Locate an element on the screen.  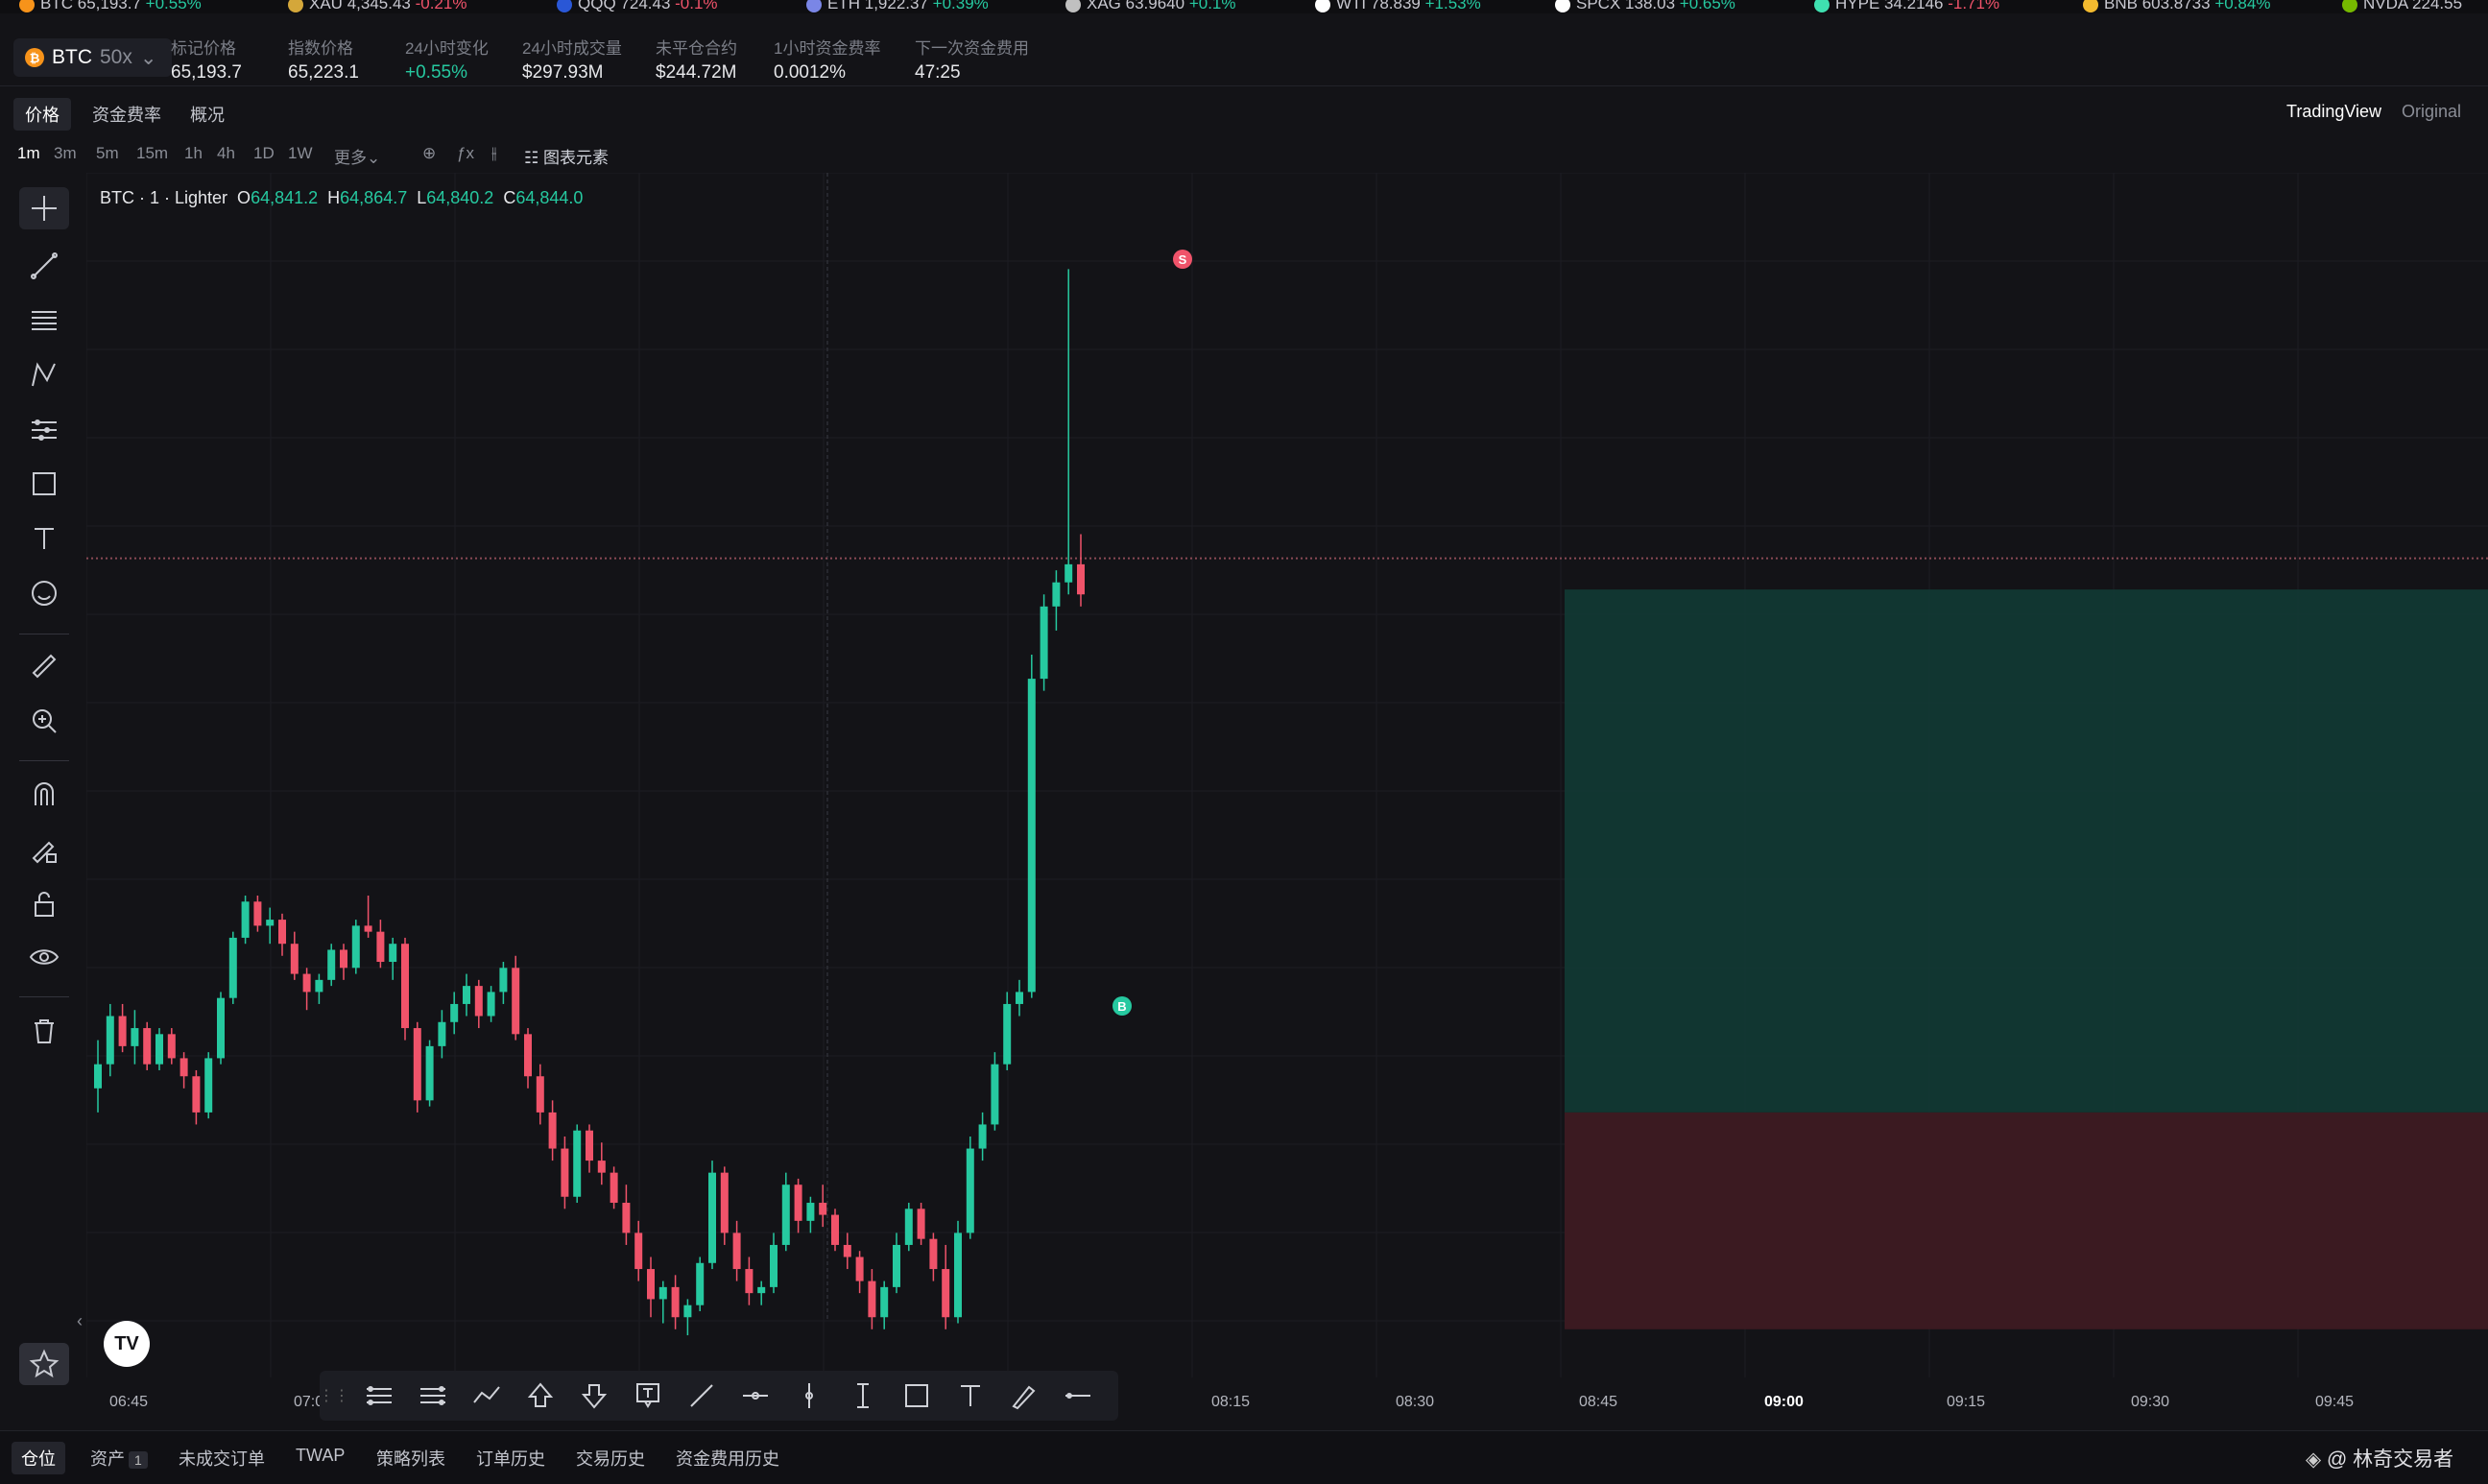
magnet-icon is located at coordinates (44, 795).